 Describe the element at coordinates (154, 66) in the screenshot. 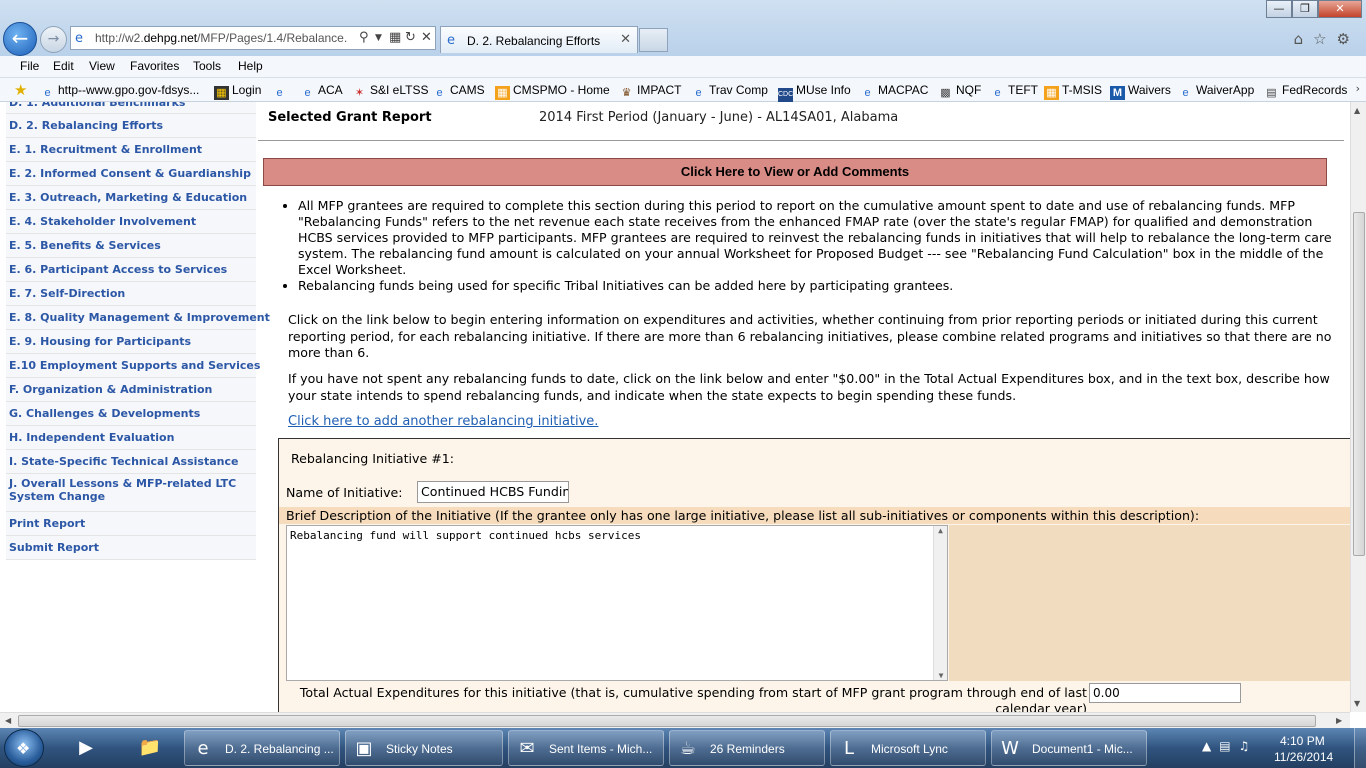

I see `menu-favorites: Favorites` at that location.